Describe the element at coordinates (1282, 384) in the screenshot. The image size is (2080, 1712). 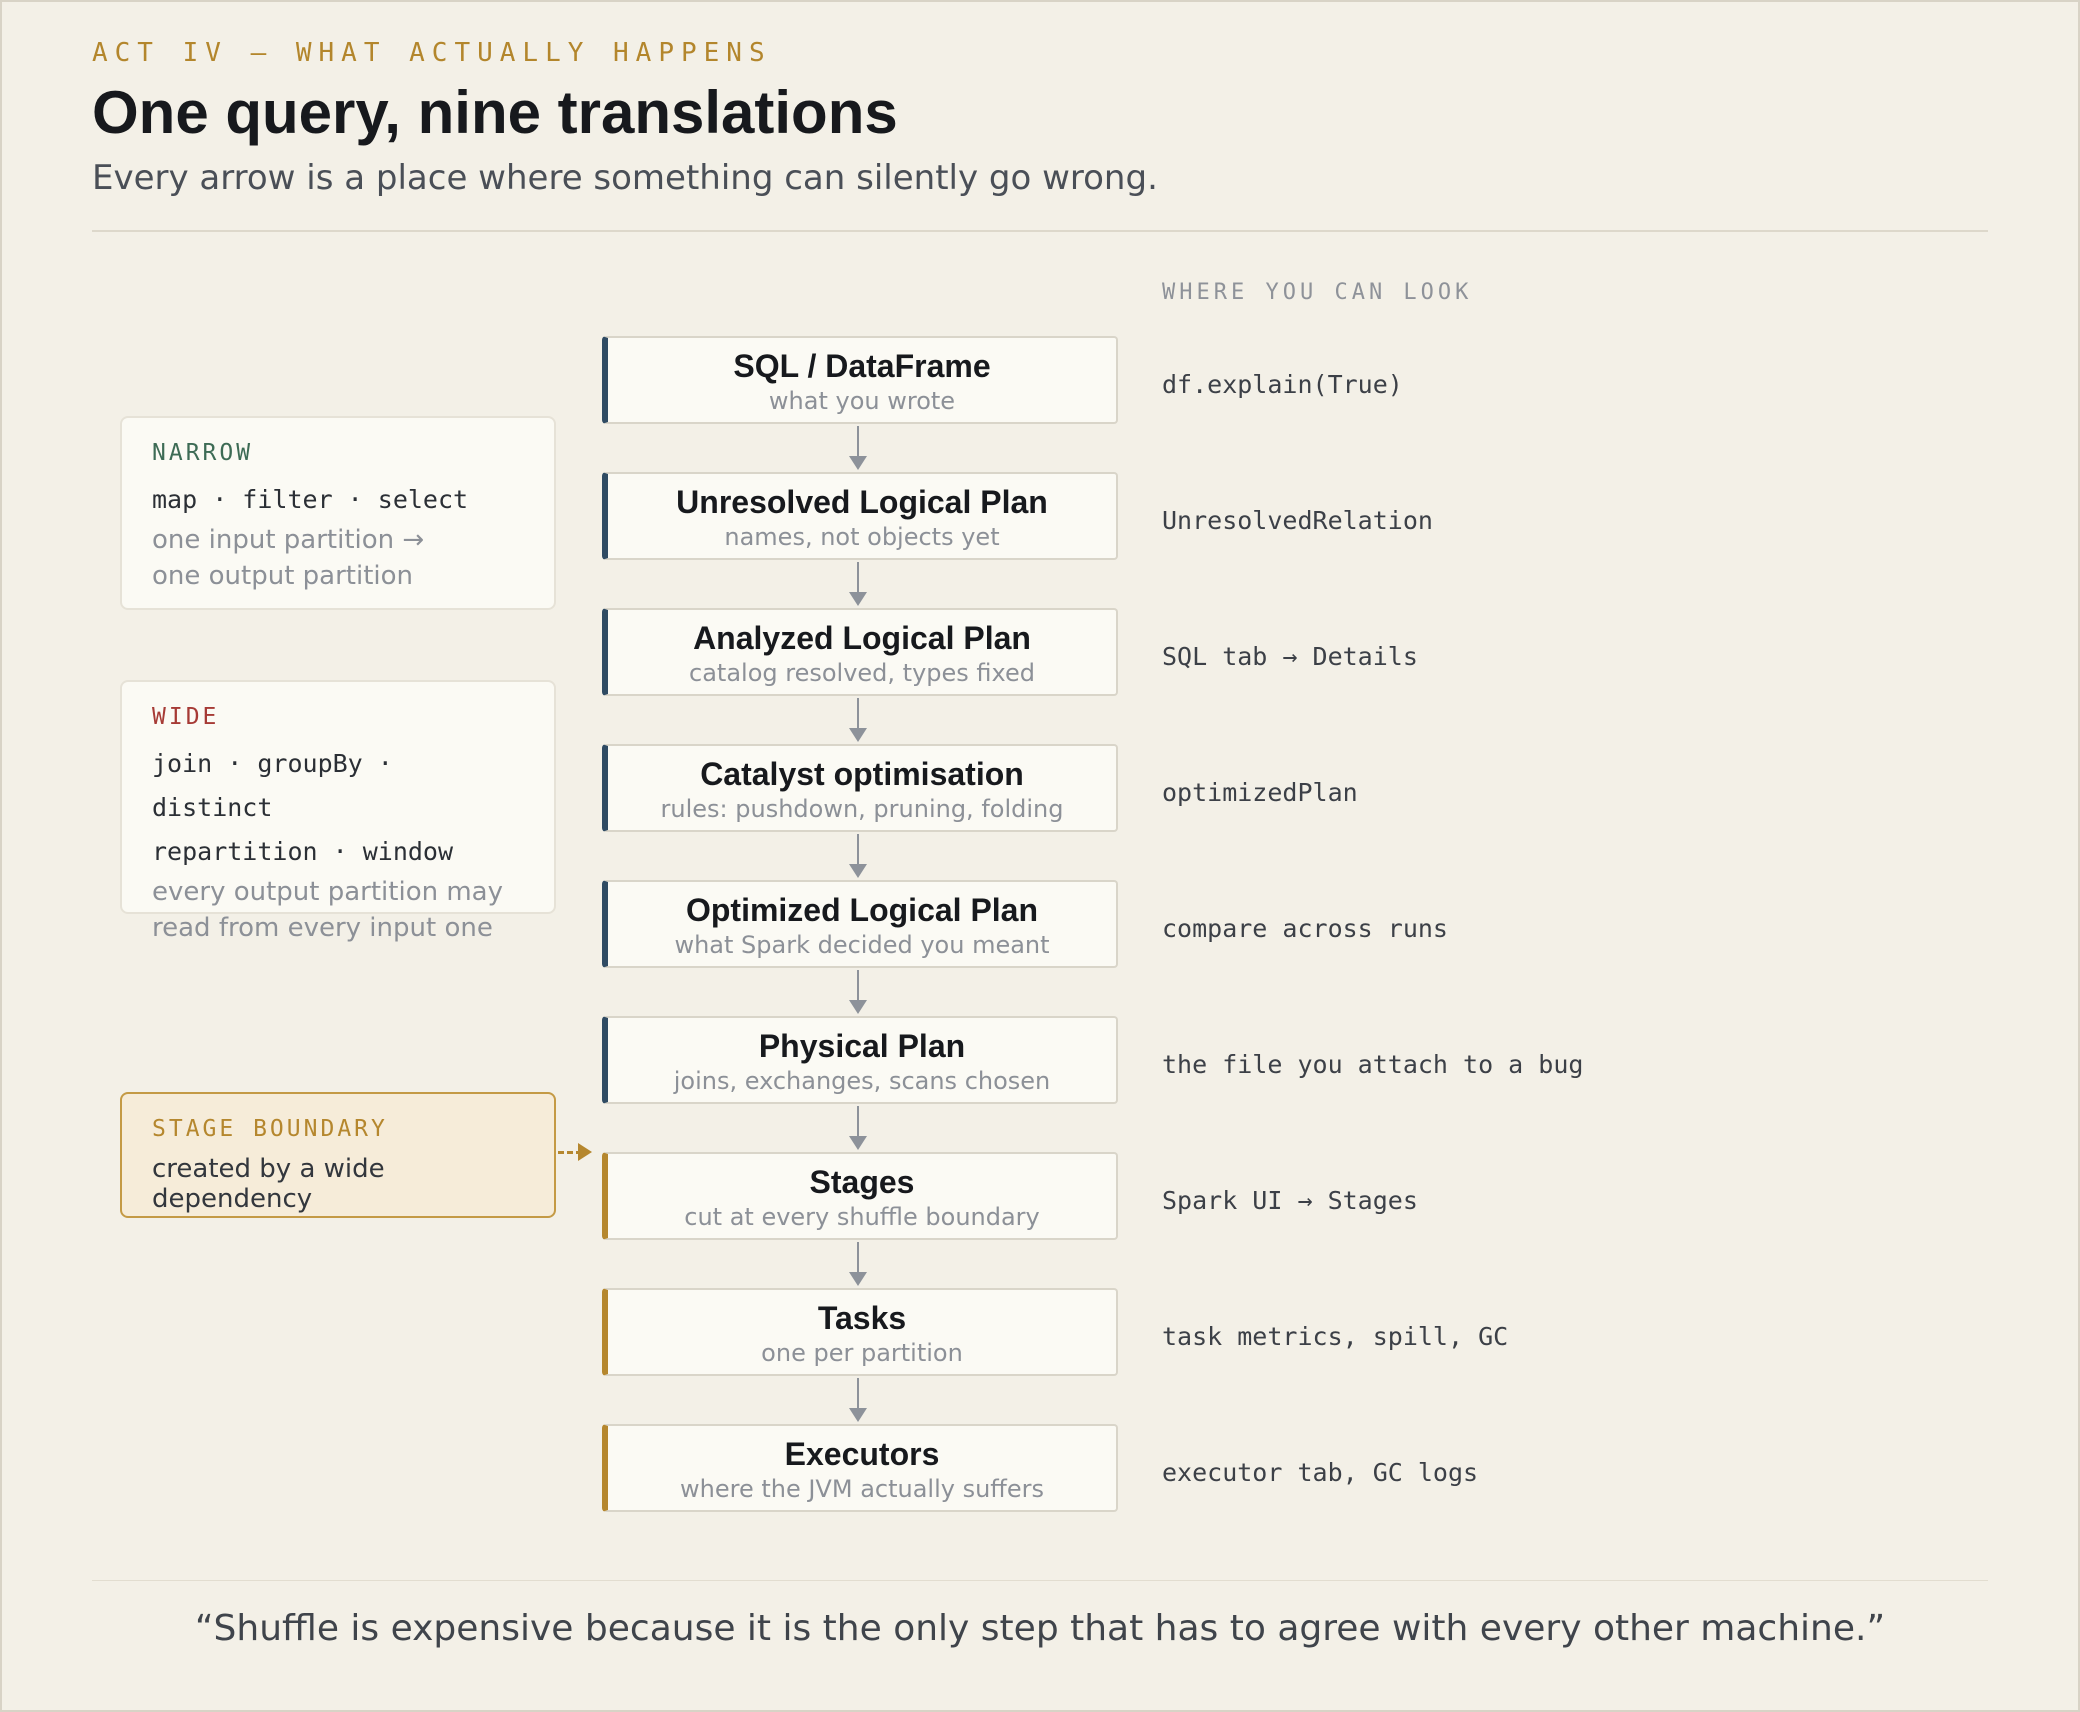
I see `look-hint: df.explain(True)` at that location.